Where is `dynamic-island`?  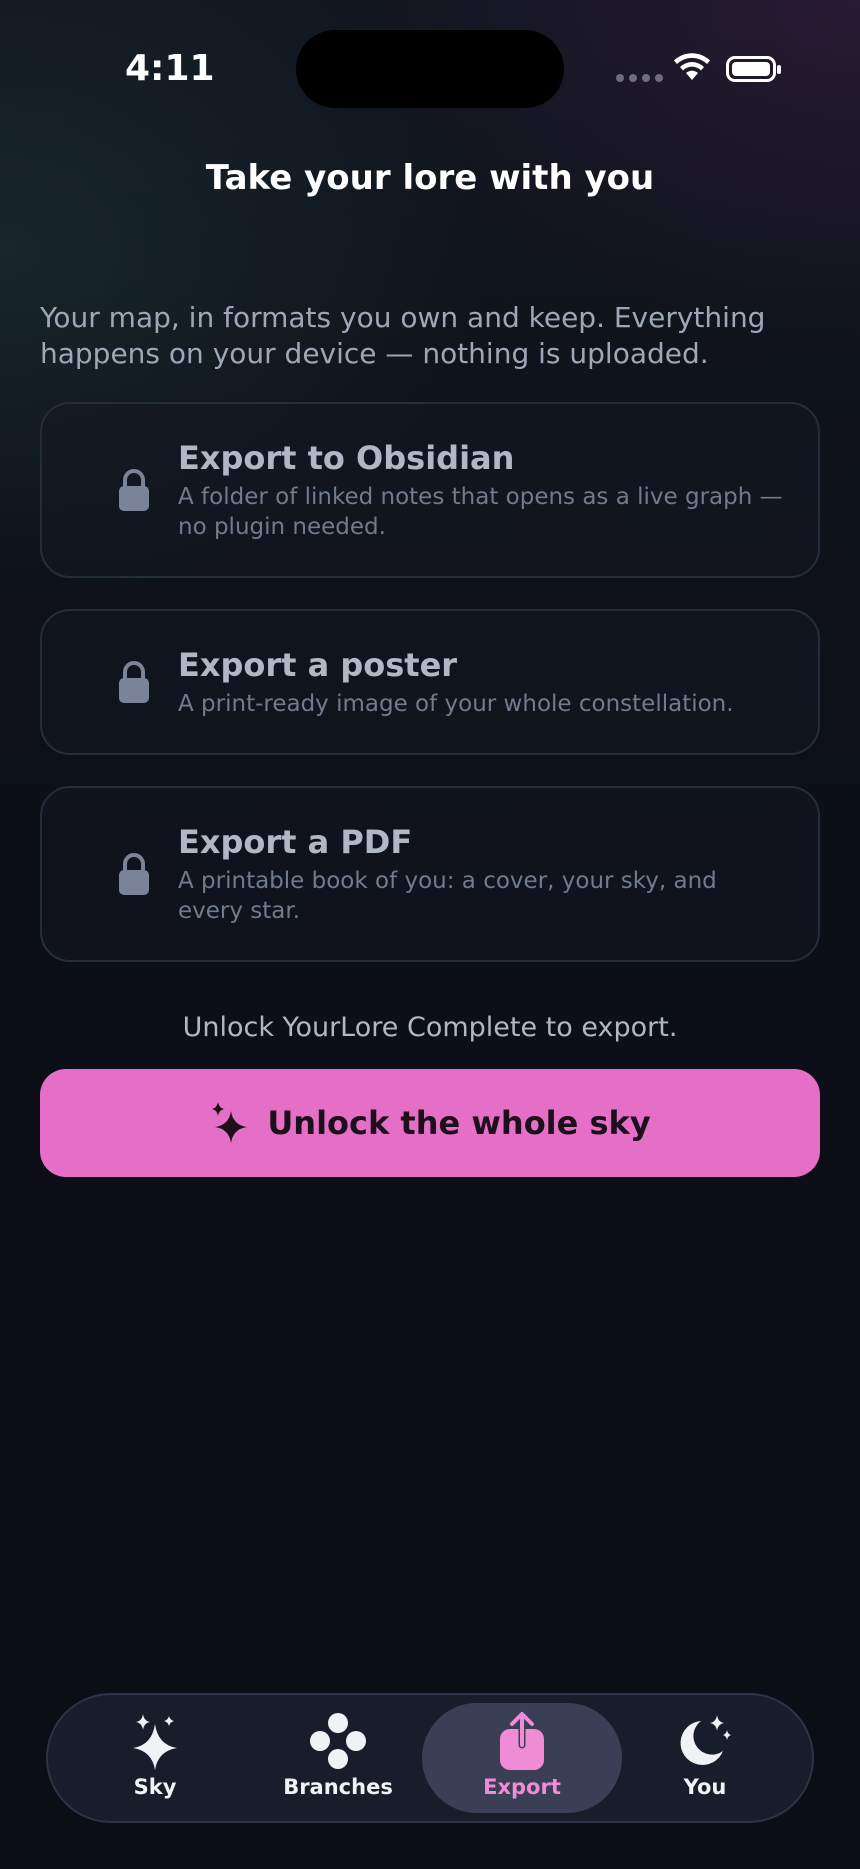
dynamic-island is located at coordinates (430, 69).